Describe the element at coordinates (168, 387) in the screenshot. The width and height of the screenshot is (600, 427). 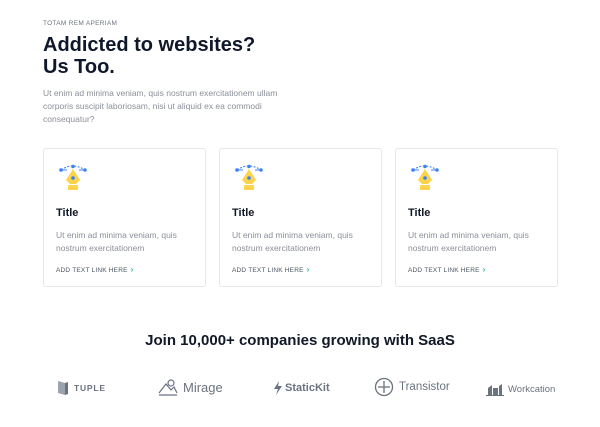
I see `mirage-logo-icon` at that location.